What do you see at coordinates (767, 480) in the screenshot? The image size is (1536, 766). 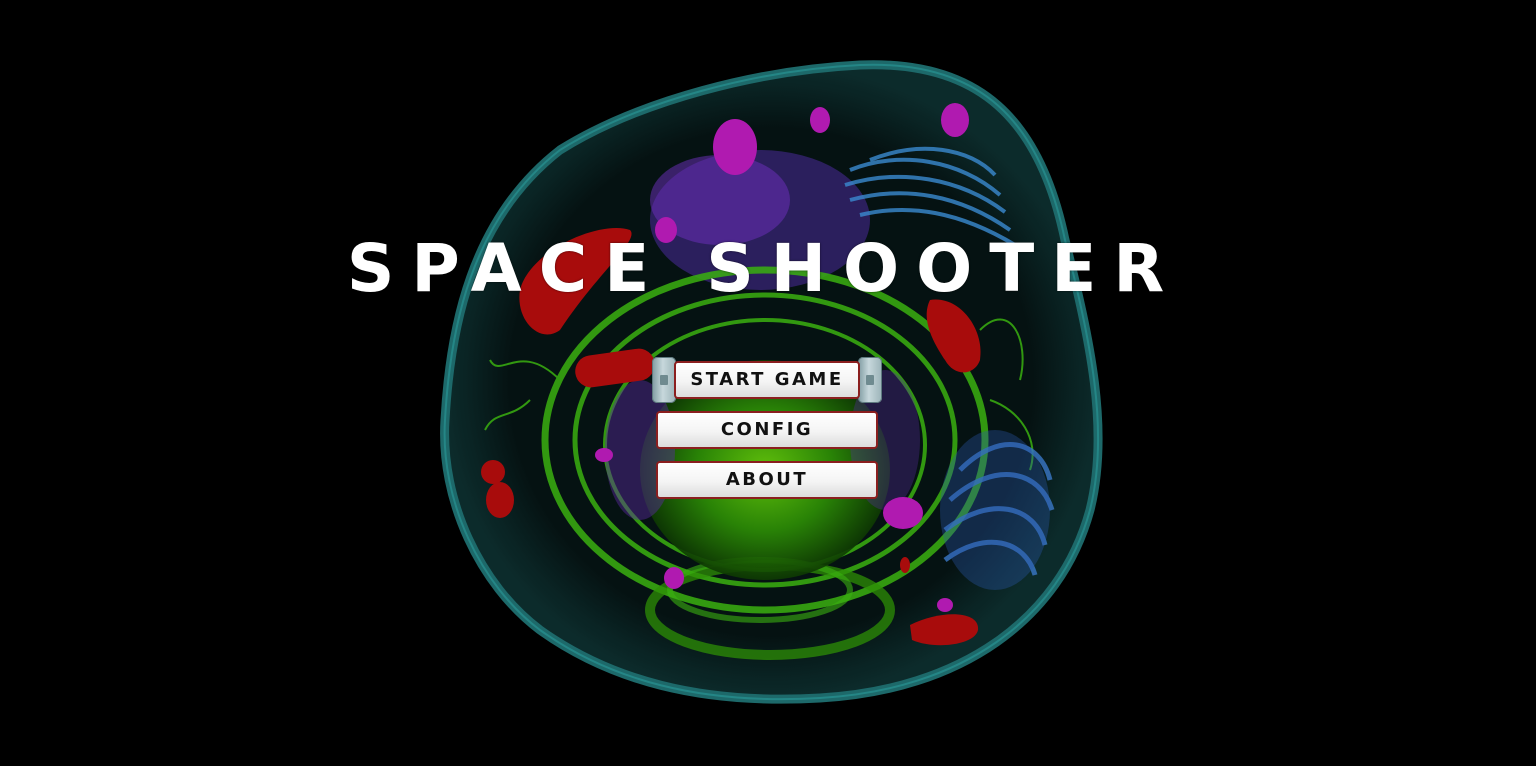 I see `about-button: ABOUT` at bounding box center [767, 480].